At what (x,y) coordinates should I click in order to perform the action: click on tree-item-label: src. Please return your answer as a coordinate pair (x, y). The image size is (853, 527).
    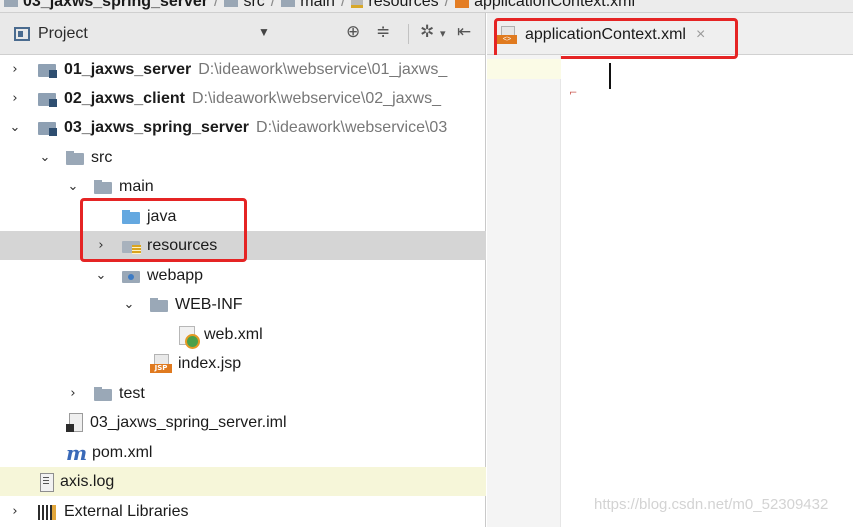
    Looking at the image, I should click on (102, 157).